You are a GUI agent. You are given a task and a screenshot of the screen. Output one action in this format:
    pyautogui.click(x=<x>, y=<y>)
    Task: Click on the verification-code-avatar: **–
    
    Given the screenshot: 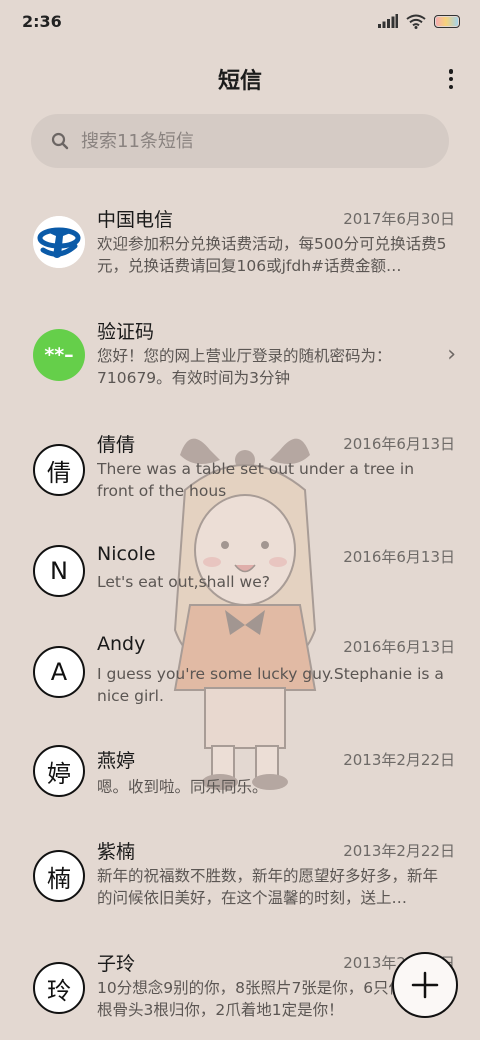 What is the action you would take?
    pyautogui.click(x=59, y=355)
    